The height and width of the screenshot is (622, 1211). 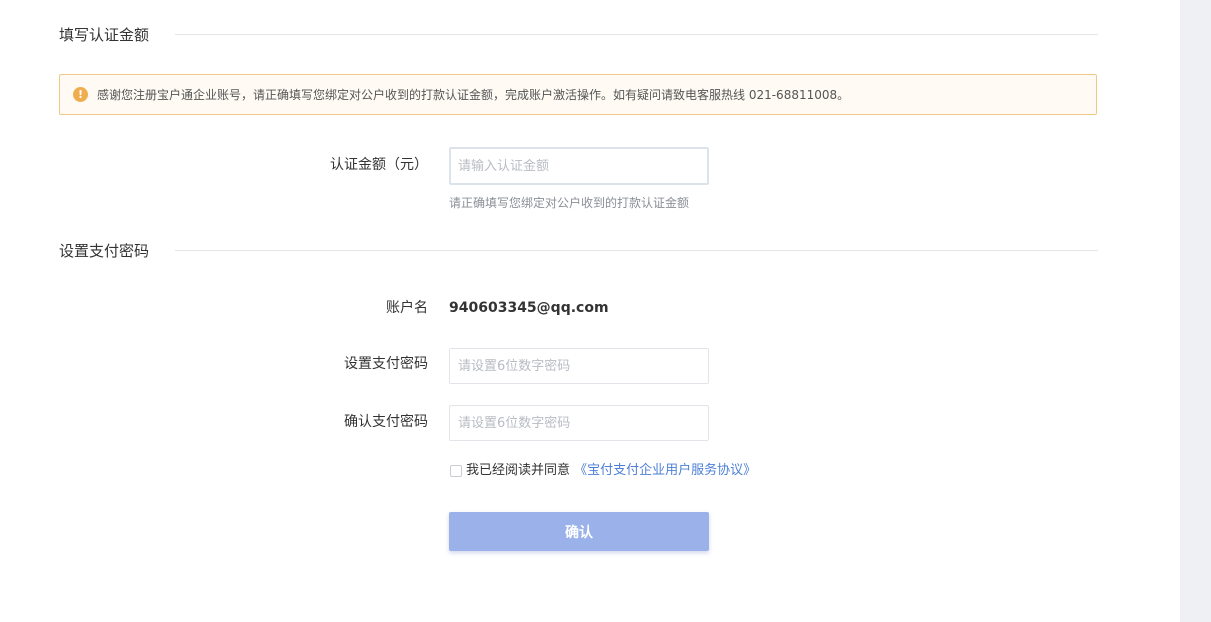 What do you see at coordinates (379, 165) in the screenshot?
I see `amount-label: 认证金额（元）` at bounding box center [379, 165].